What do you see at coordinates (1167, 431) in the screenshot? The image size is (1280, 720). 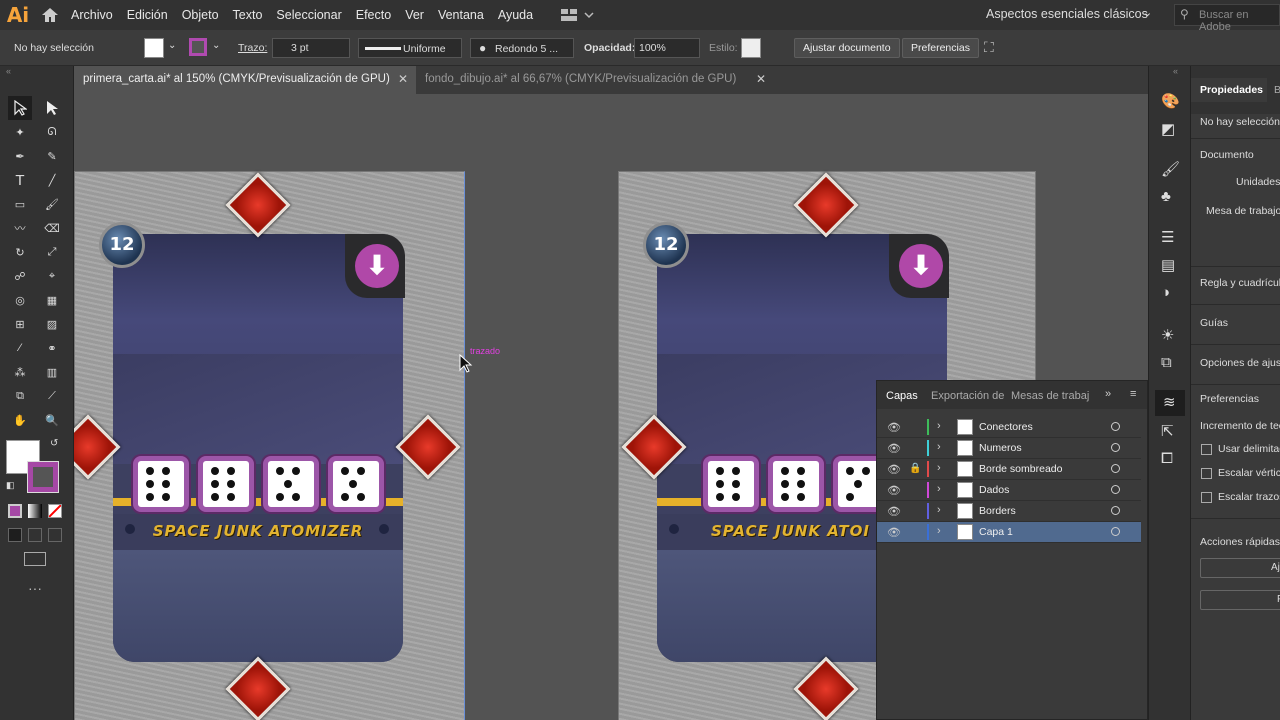 I see `asset-export-icon: ⇱` at bounding box center [1167, 431].